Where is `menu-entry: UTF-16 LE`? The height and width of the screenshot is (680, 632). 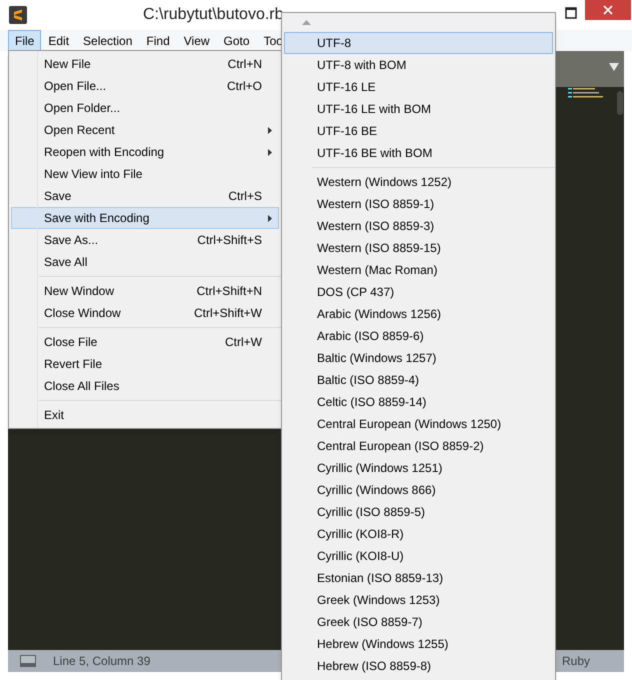
menu-entry: UTF-16 LE is located at coordinates (418, 87).